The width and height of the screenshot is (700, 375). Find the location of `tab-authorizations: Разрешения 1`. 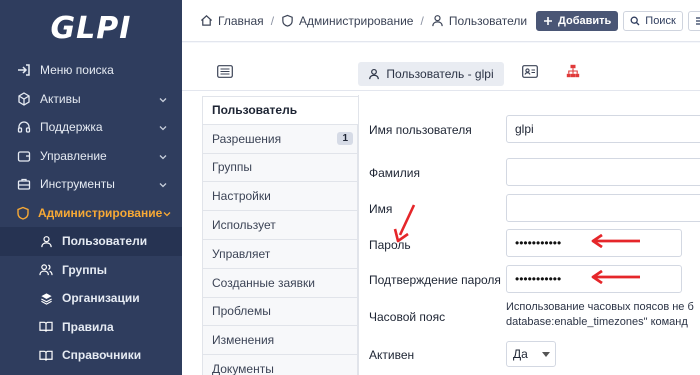

tab-authorizations: Разрешения 1 is located at coordinates (280, 139).